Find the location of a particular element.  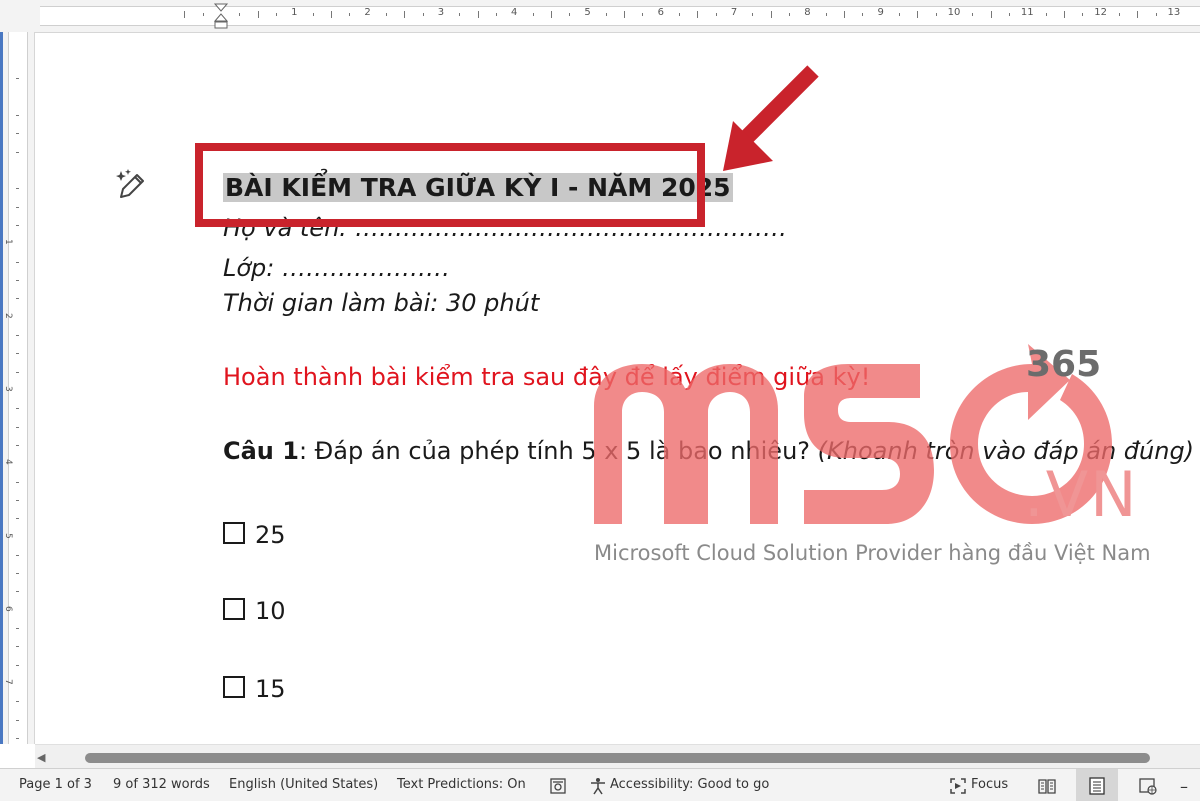

ruler-number: 1 is located at coordinates (294, 12).